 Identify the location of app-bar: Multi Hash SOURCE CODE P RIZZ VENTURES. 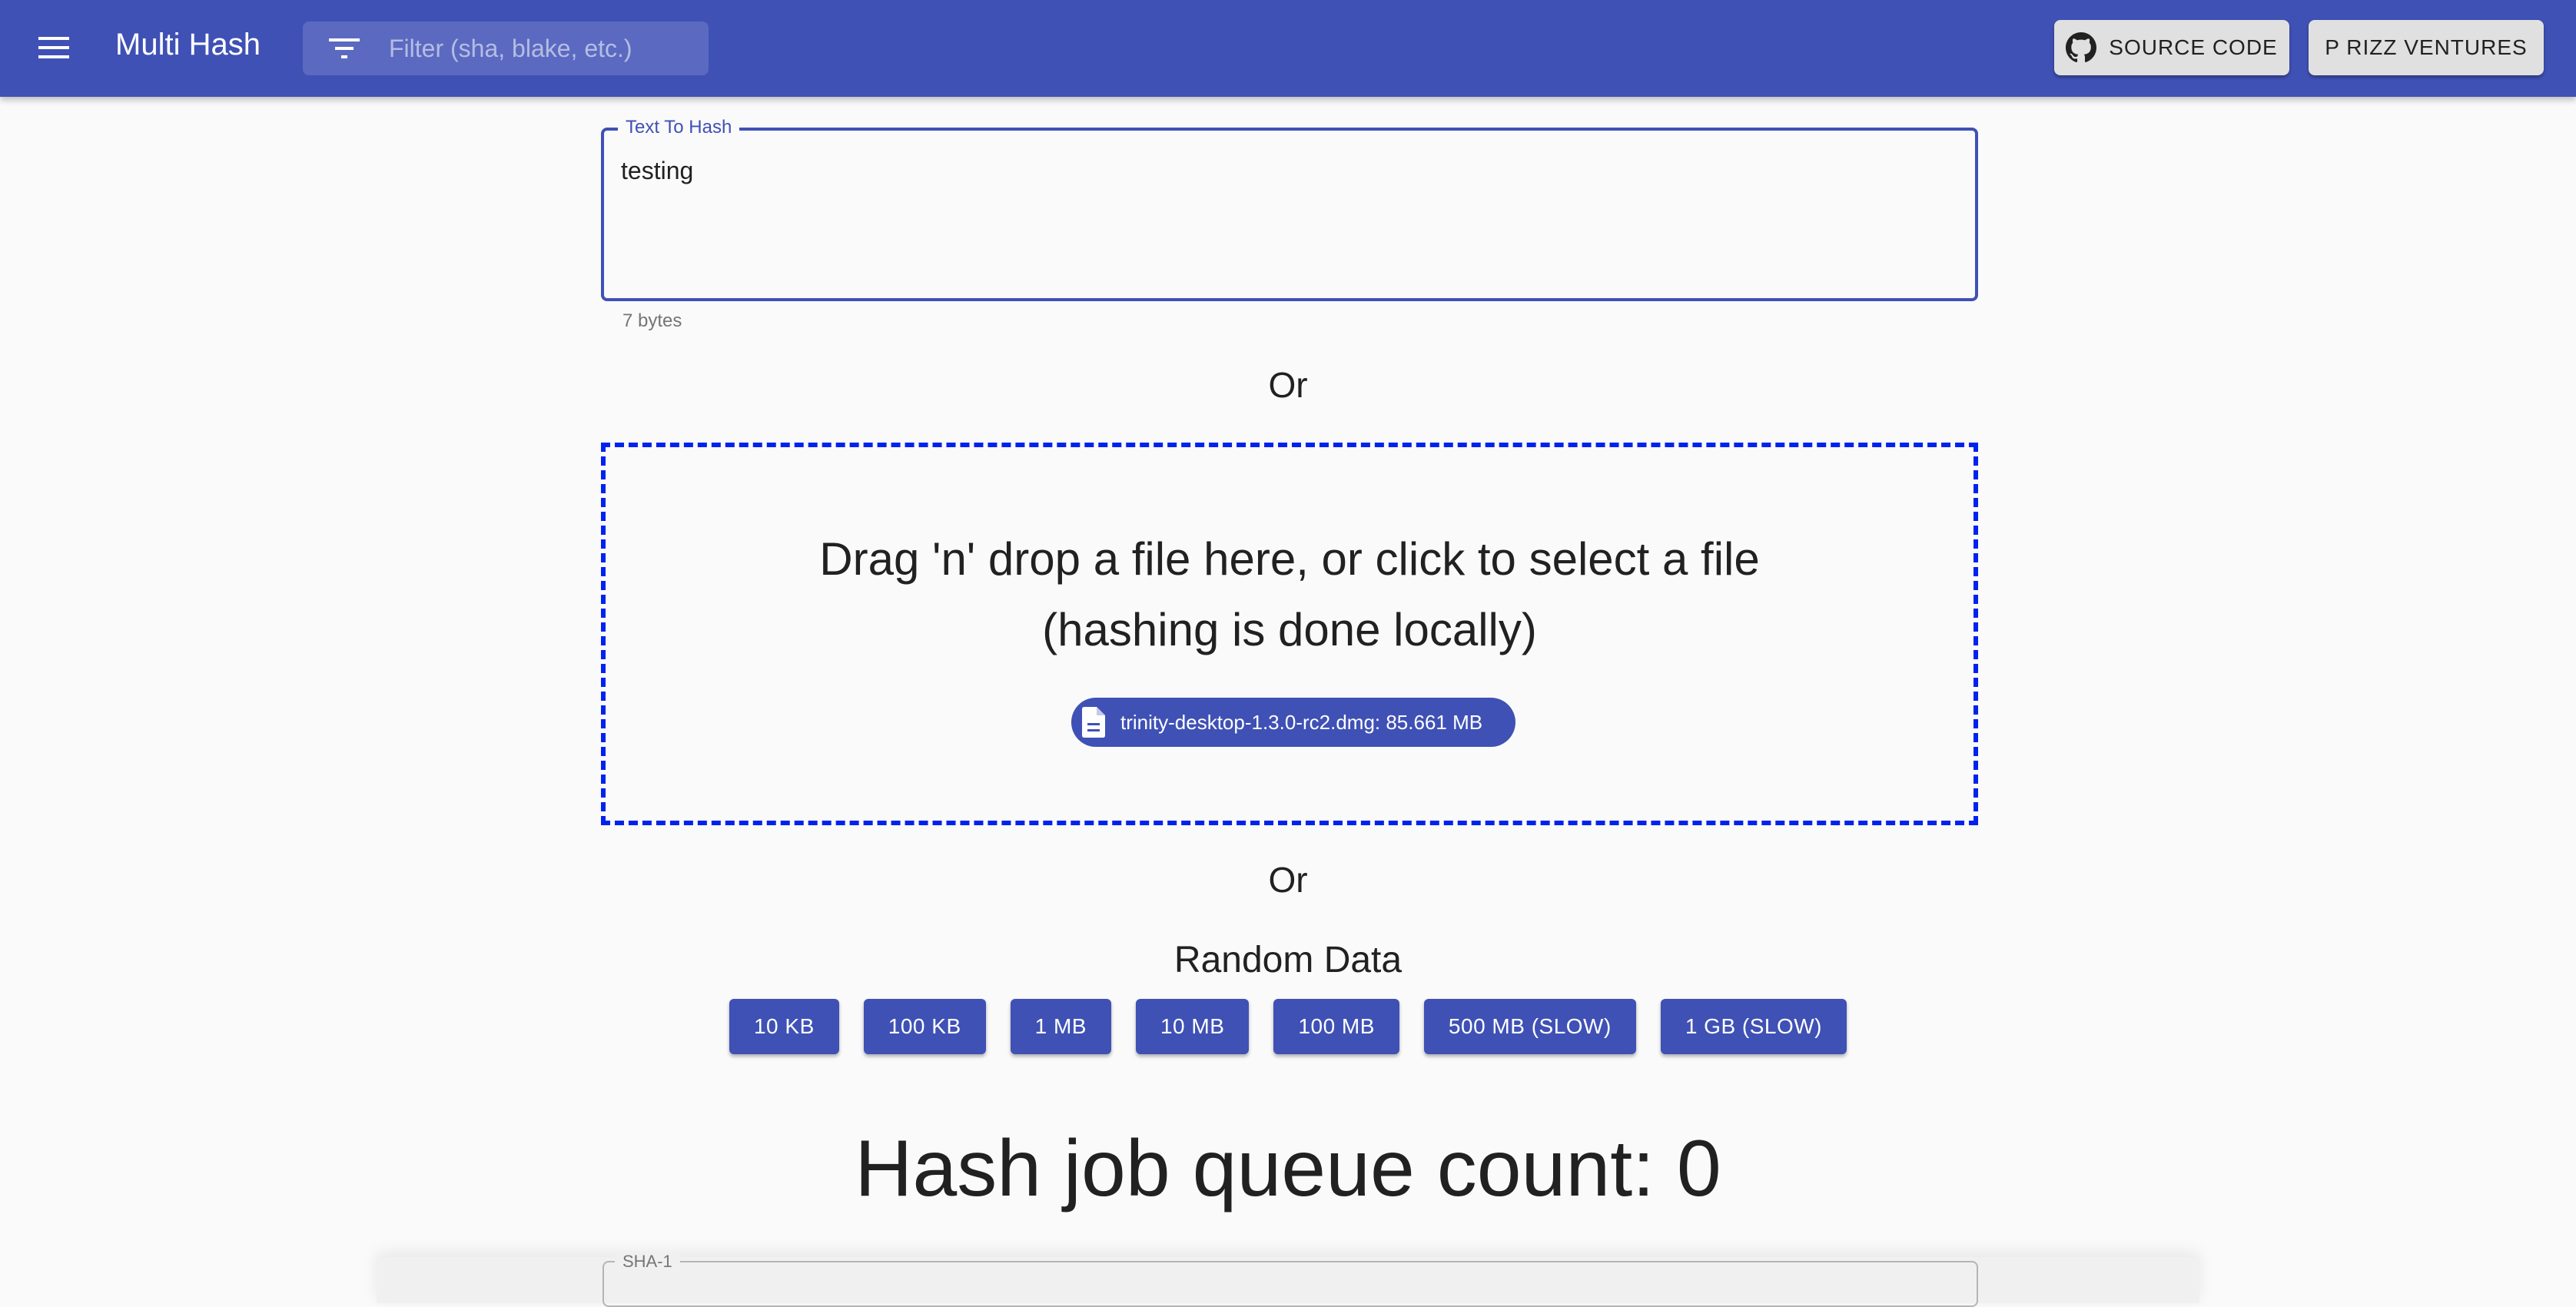
(1288, 48).